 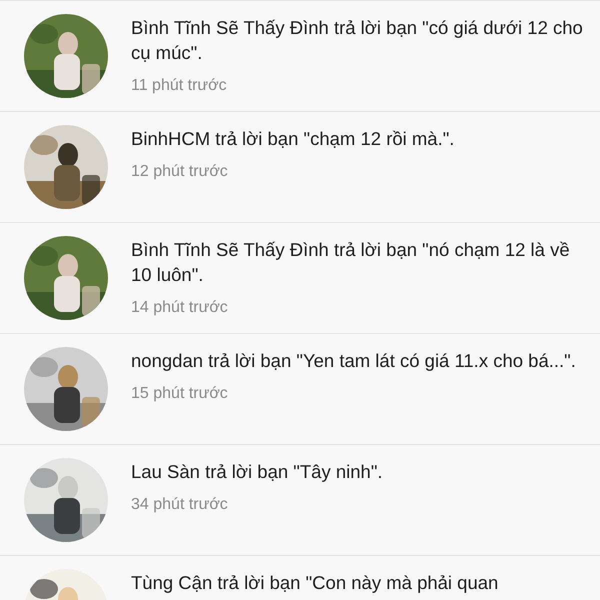 What do you see at coordinates (358, 582) in the screenshot?
I see `notification-message: Tùng Cận trả lời bạn "Con này mà phải quan` at bounding box center [358, 582].